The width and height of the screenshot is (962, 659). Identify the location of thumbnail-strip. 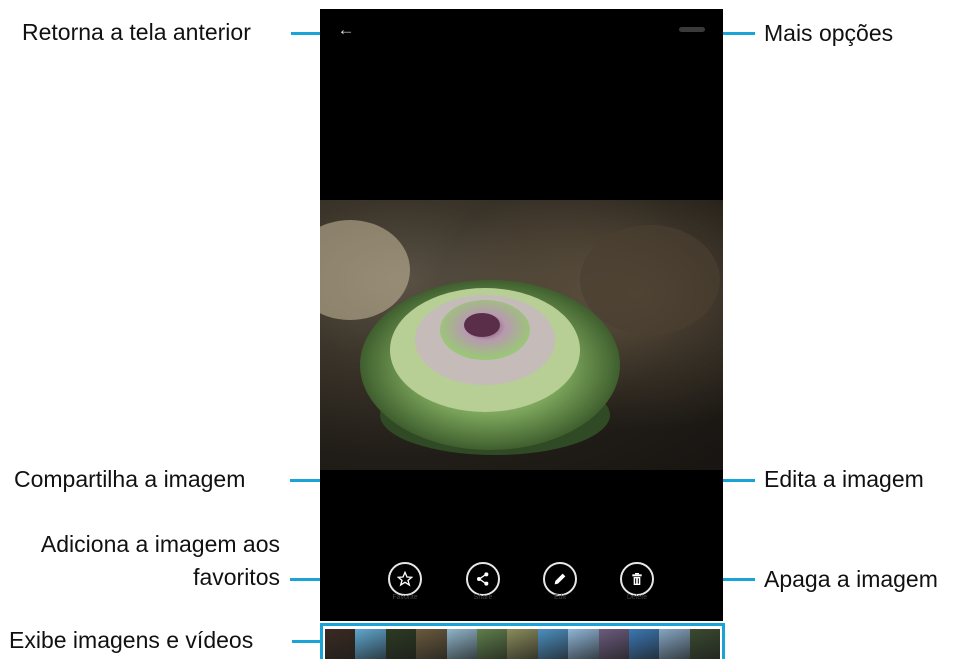
(522, 641).